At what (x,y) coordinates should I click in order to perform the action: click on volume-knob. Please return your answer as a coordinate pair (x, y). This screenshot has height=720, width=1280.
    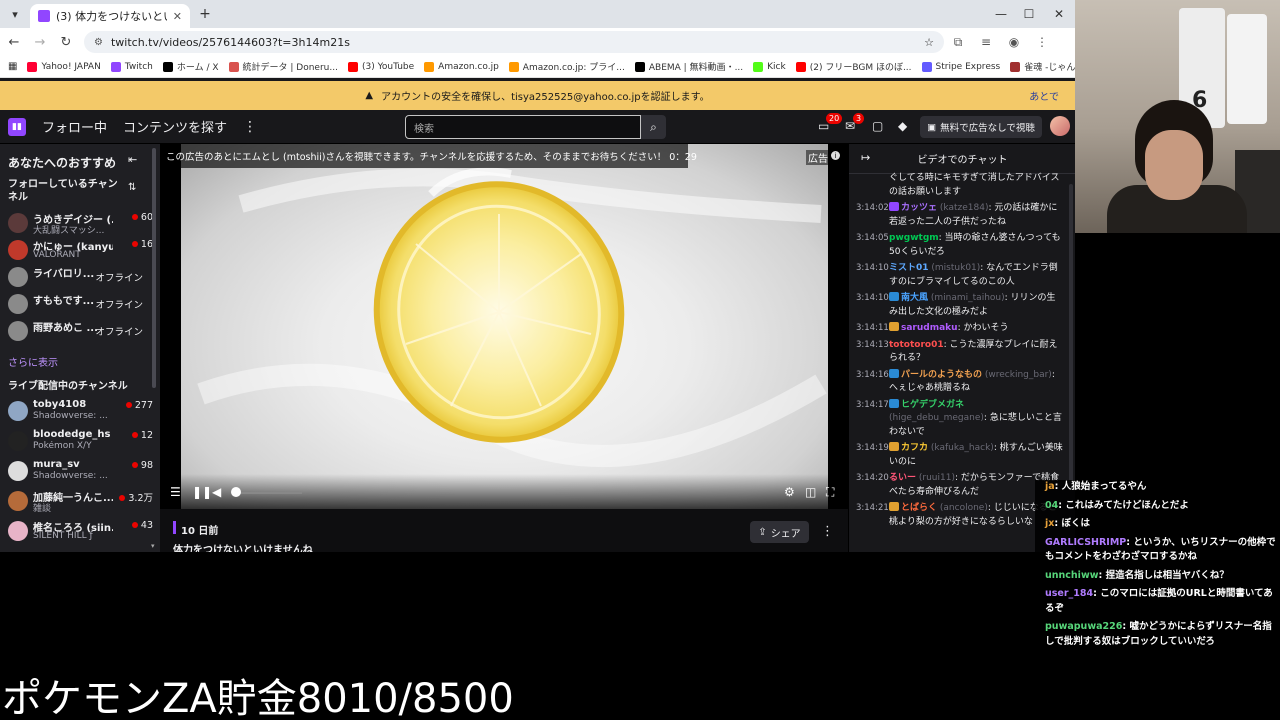
    Looking at the image, I should click on (236, 492).